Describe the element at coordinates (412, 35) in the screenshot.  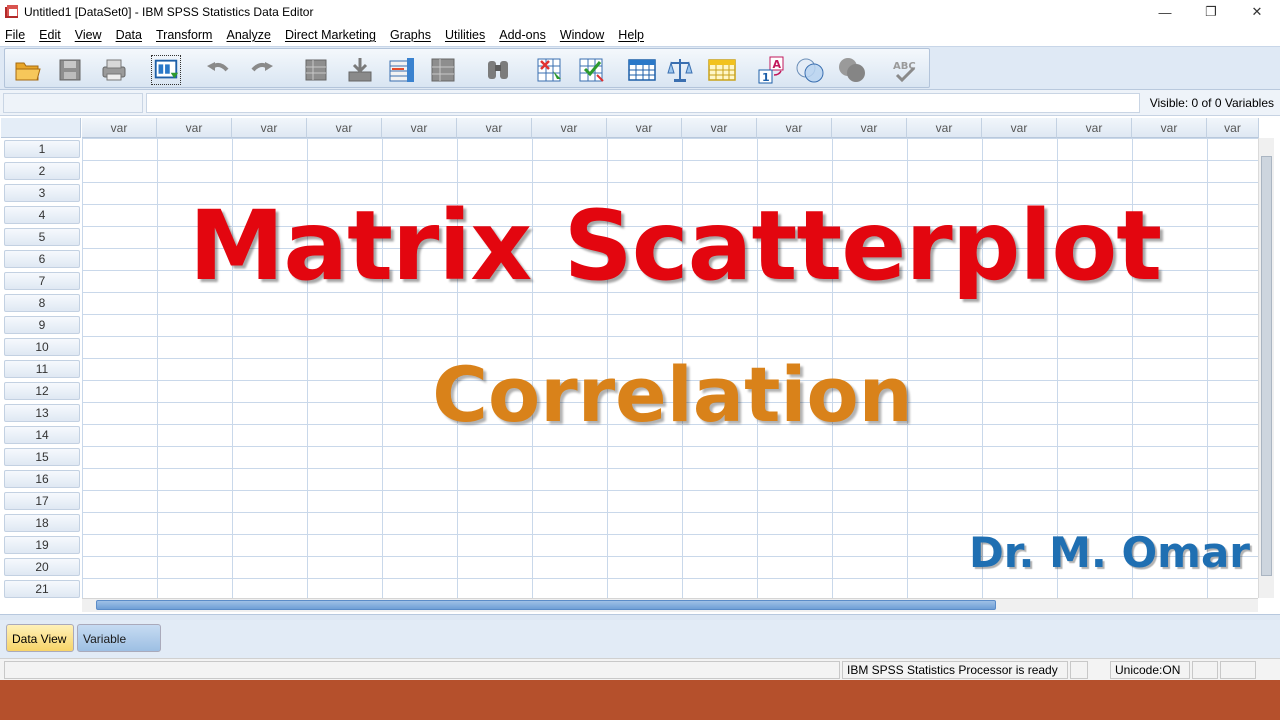
I see `menu-graphs: Graphs` at that location.